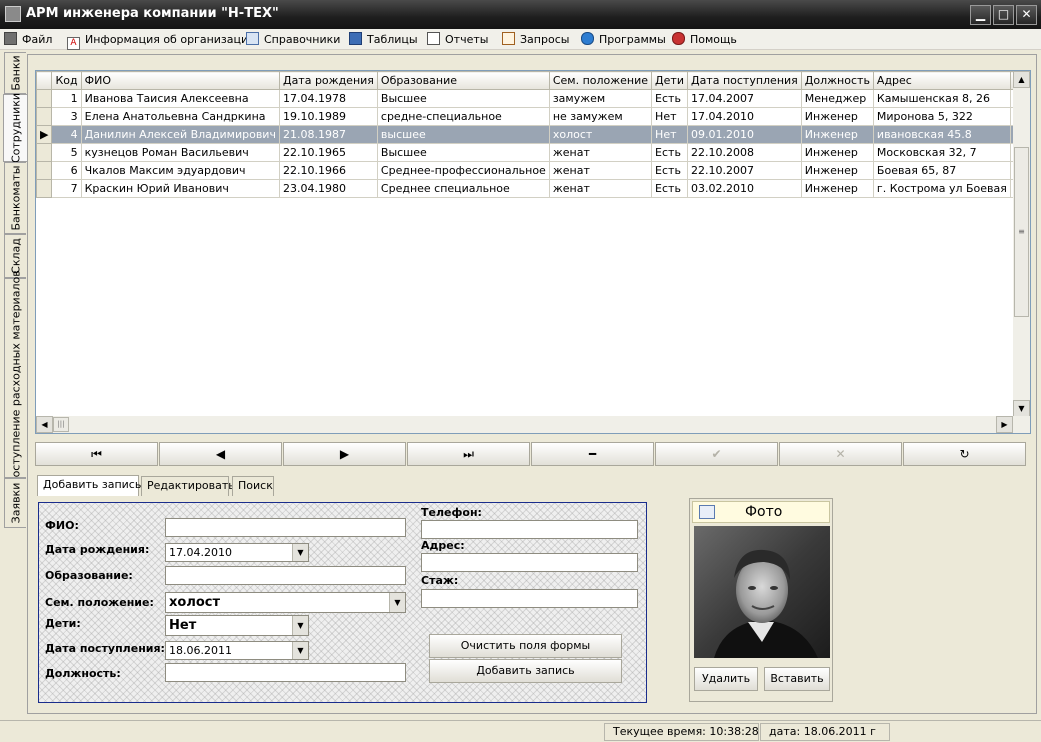 The image size is (1041, 742). What do you see at coordinates (237, 552) in the screenshot?
I see `birth-date-picker: 17.04.2010 ▼` at bounding box center [237, 552].